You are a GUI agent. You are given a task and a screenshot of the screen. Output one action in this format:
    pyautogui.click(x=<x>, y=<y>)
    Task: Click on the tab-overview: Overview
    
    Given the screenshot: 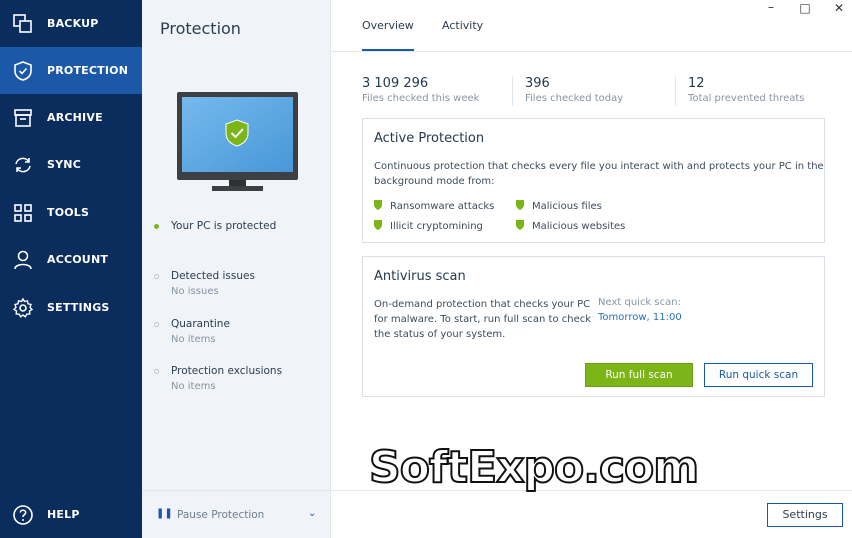 What is the action you would take?
    pyautogui.click(x=388, y=35)
    